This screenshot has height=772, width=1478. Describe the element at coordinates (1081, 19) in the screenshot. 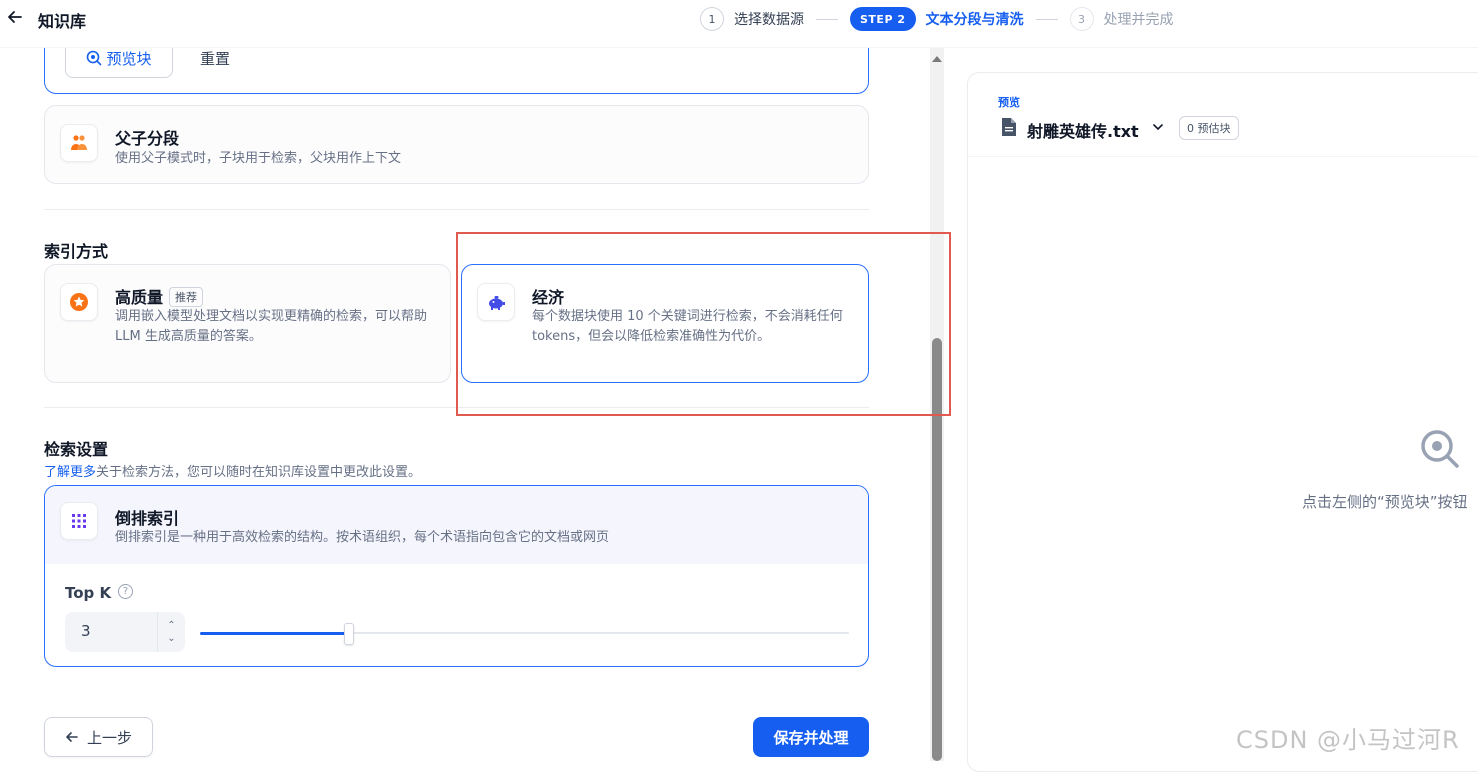

I see `step-3-number: 3` at that location.